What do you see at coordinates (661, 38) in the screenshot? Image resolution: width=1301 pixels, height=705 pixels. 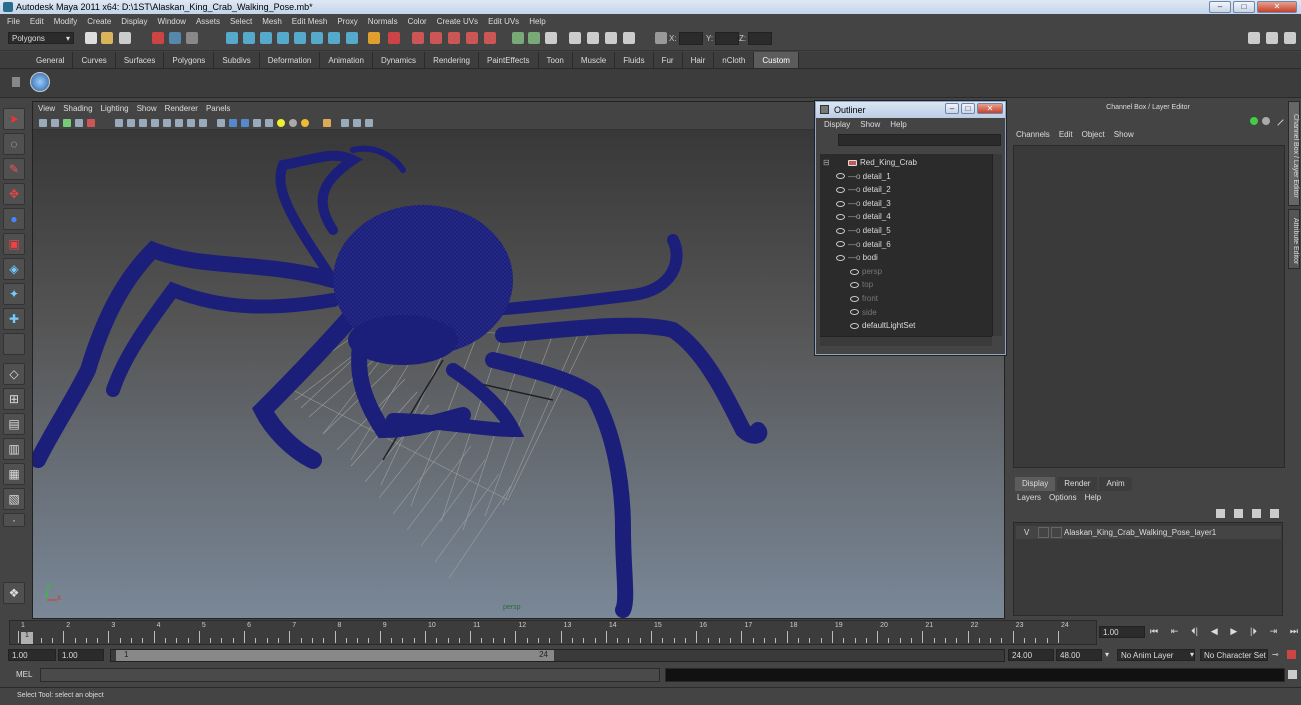 I see `input-transform-icon` at bounding box center [661, 38].